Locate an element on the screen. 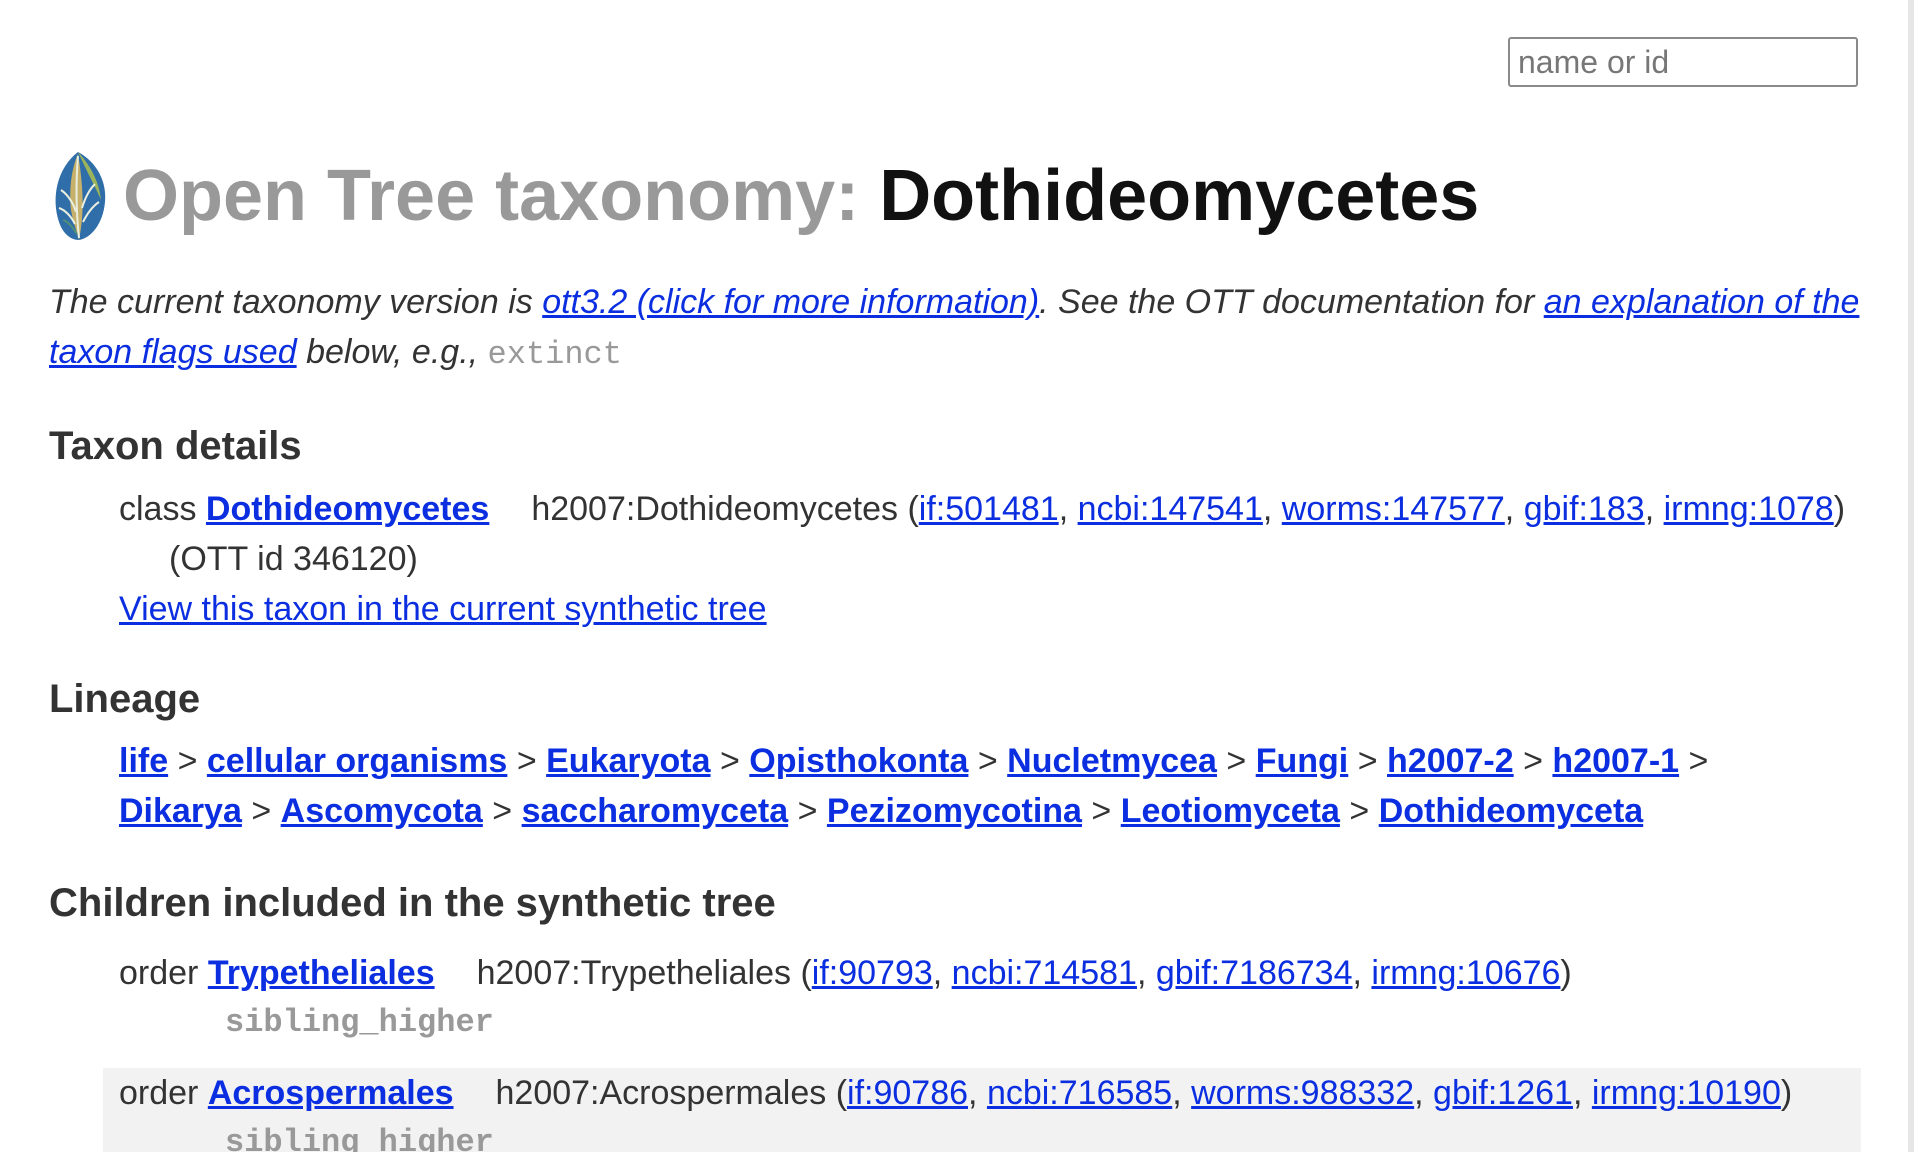 The width and height of the screenshot is (1914, 1152). source-link-ncbi: ncbi:147541 is located at coordinates (1170, 509).